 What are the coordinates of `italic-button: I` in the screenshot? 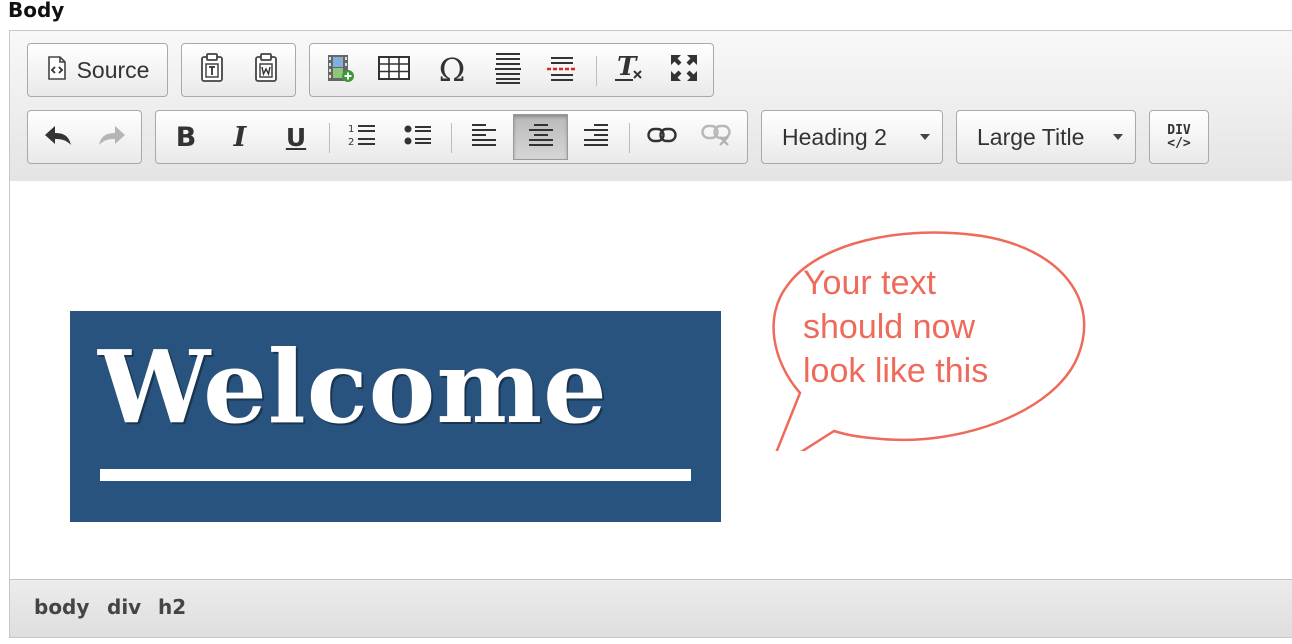 It's located at (240, 137).